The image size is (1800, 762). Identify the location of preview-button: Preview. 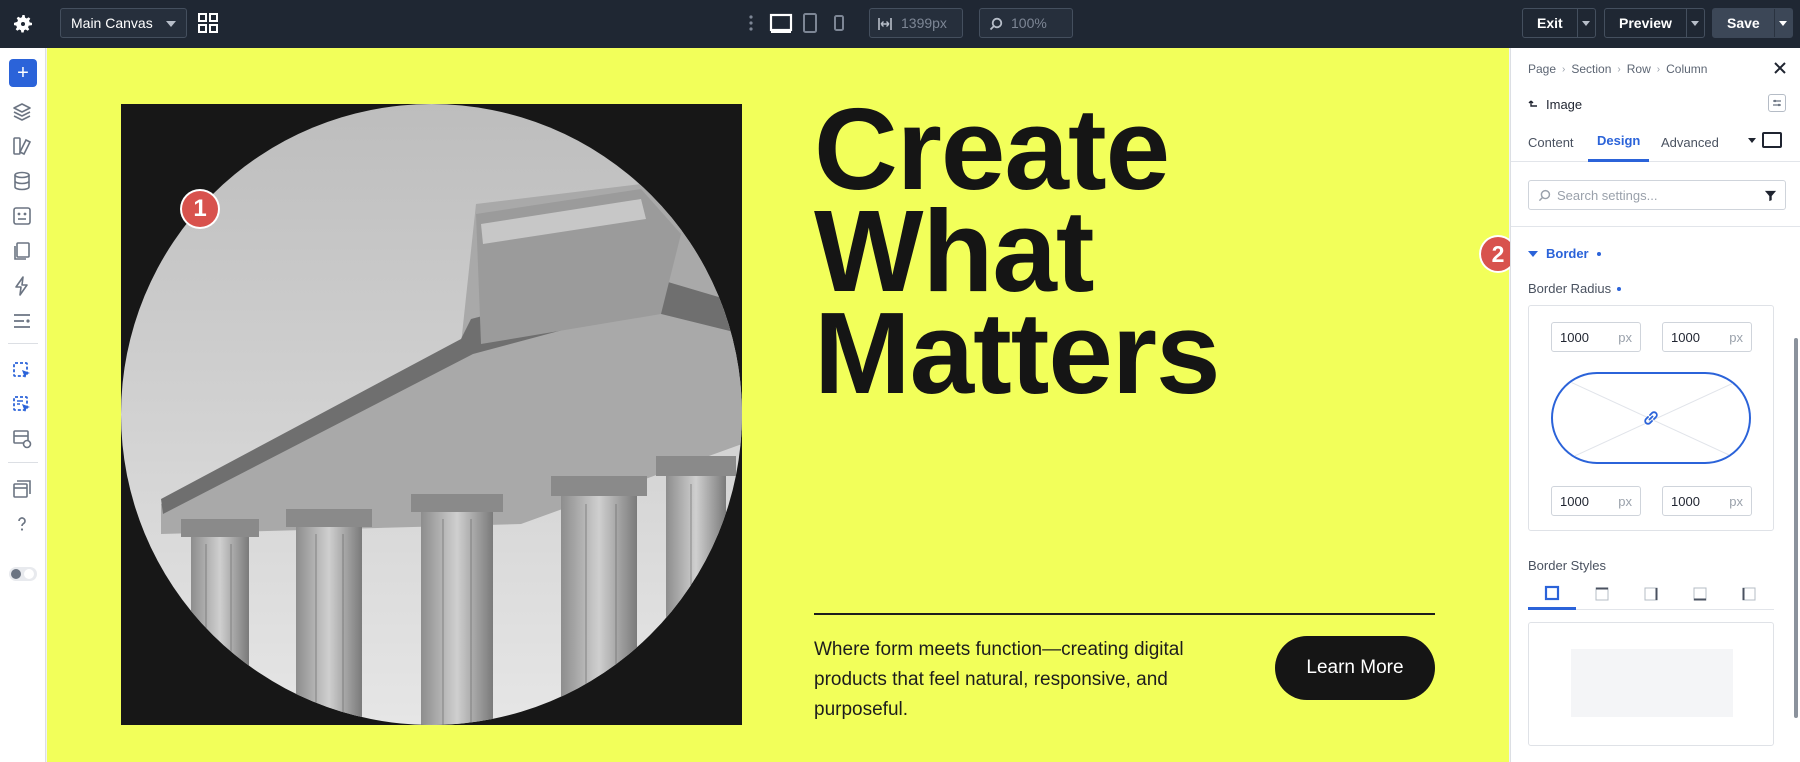
(1654, 23).